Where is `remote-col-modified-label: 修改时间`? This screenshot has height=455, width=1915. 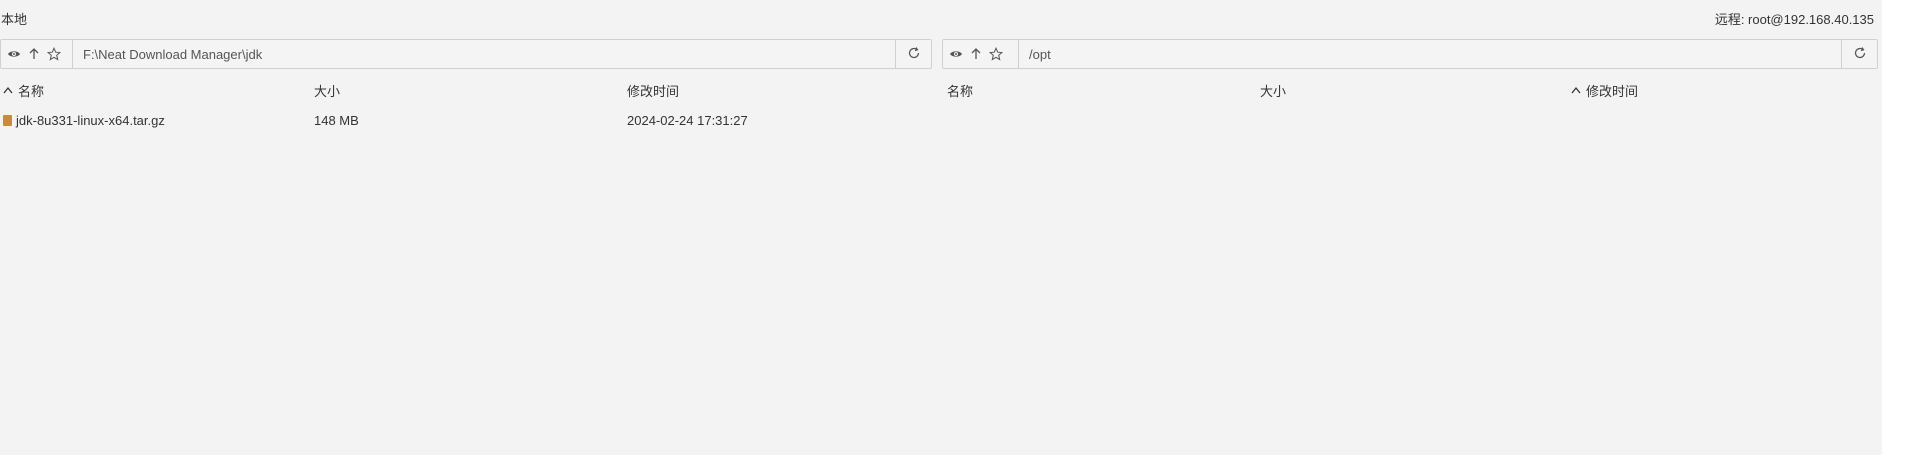 remote-col-modified-label: 修改时间 is located at coordinates (1612, 91).